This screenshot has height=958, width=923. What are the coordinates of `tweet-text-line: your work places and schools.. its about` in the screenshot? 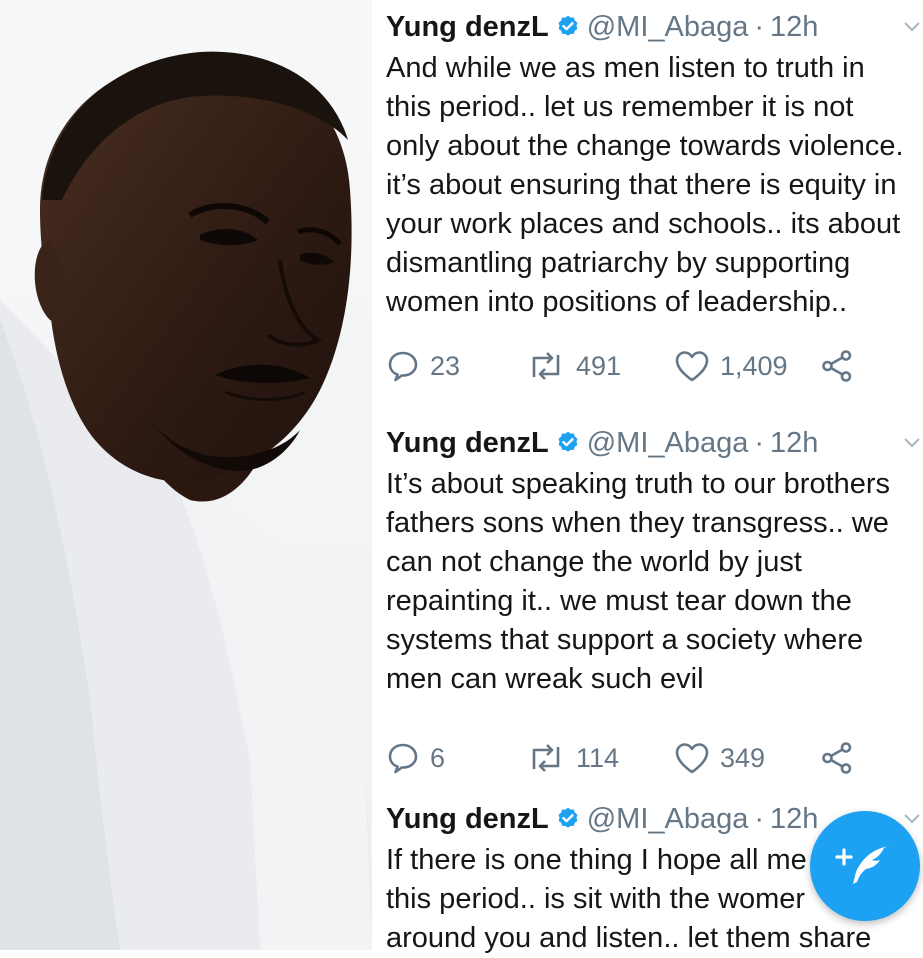 It's located at (643, 224).